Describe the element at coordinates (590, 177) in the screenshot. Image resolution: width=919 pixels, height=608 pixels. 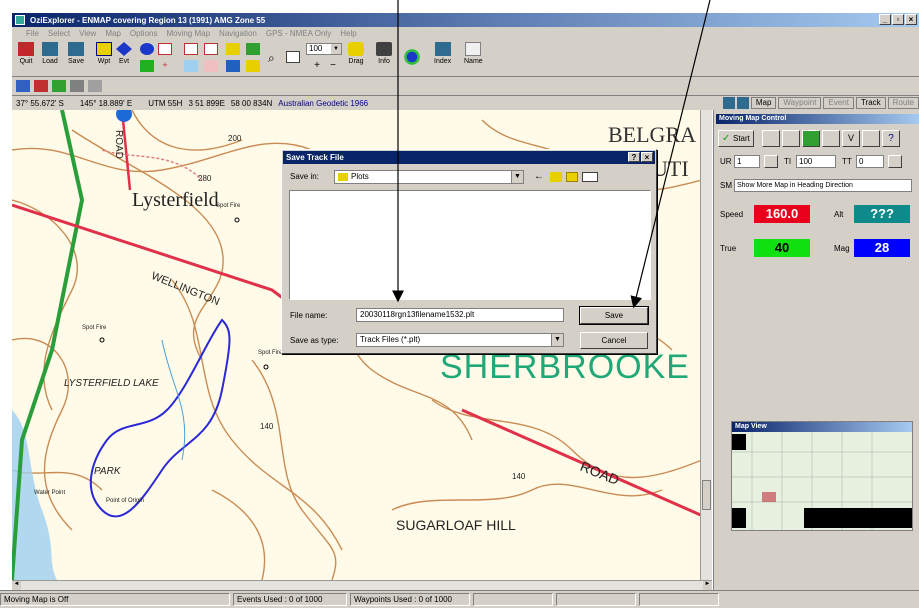
I see `view-menu-icon` at that location.